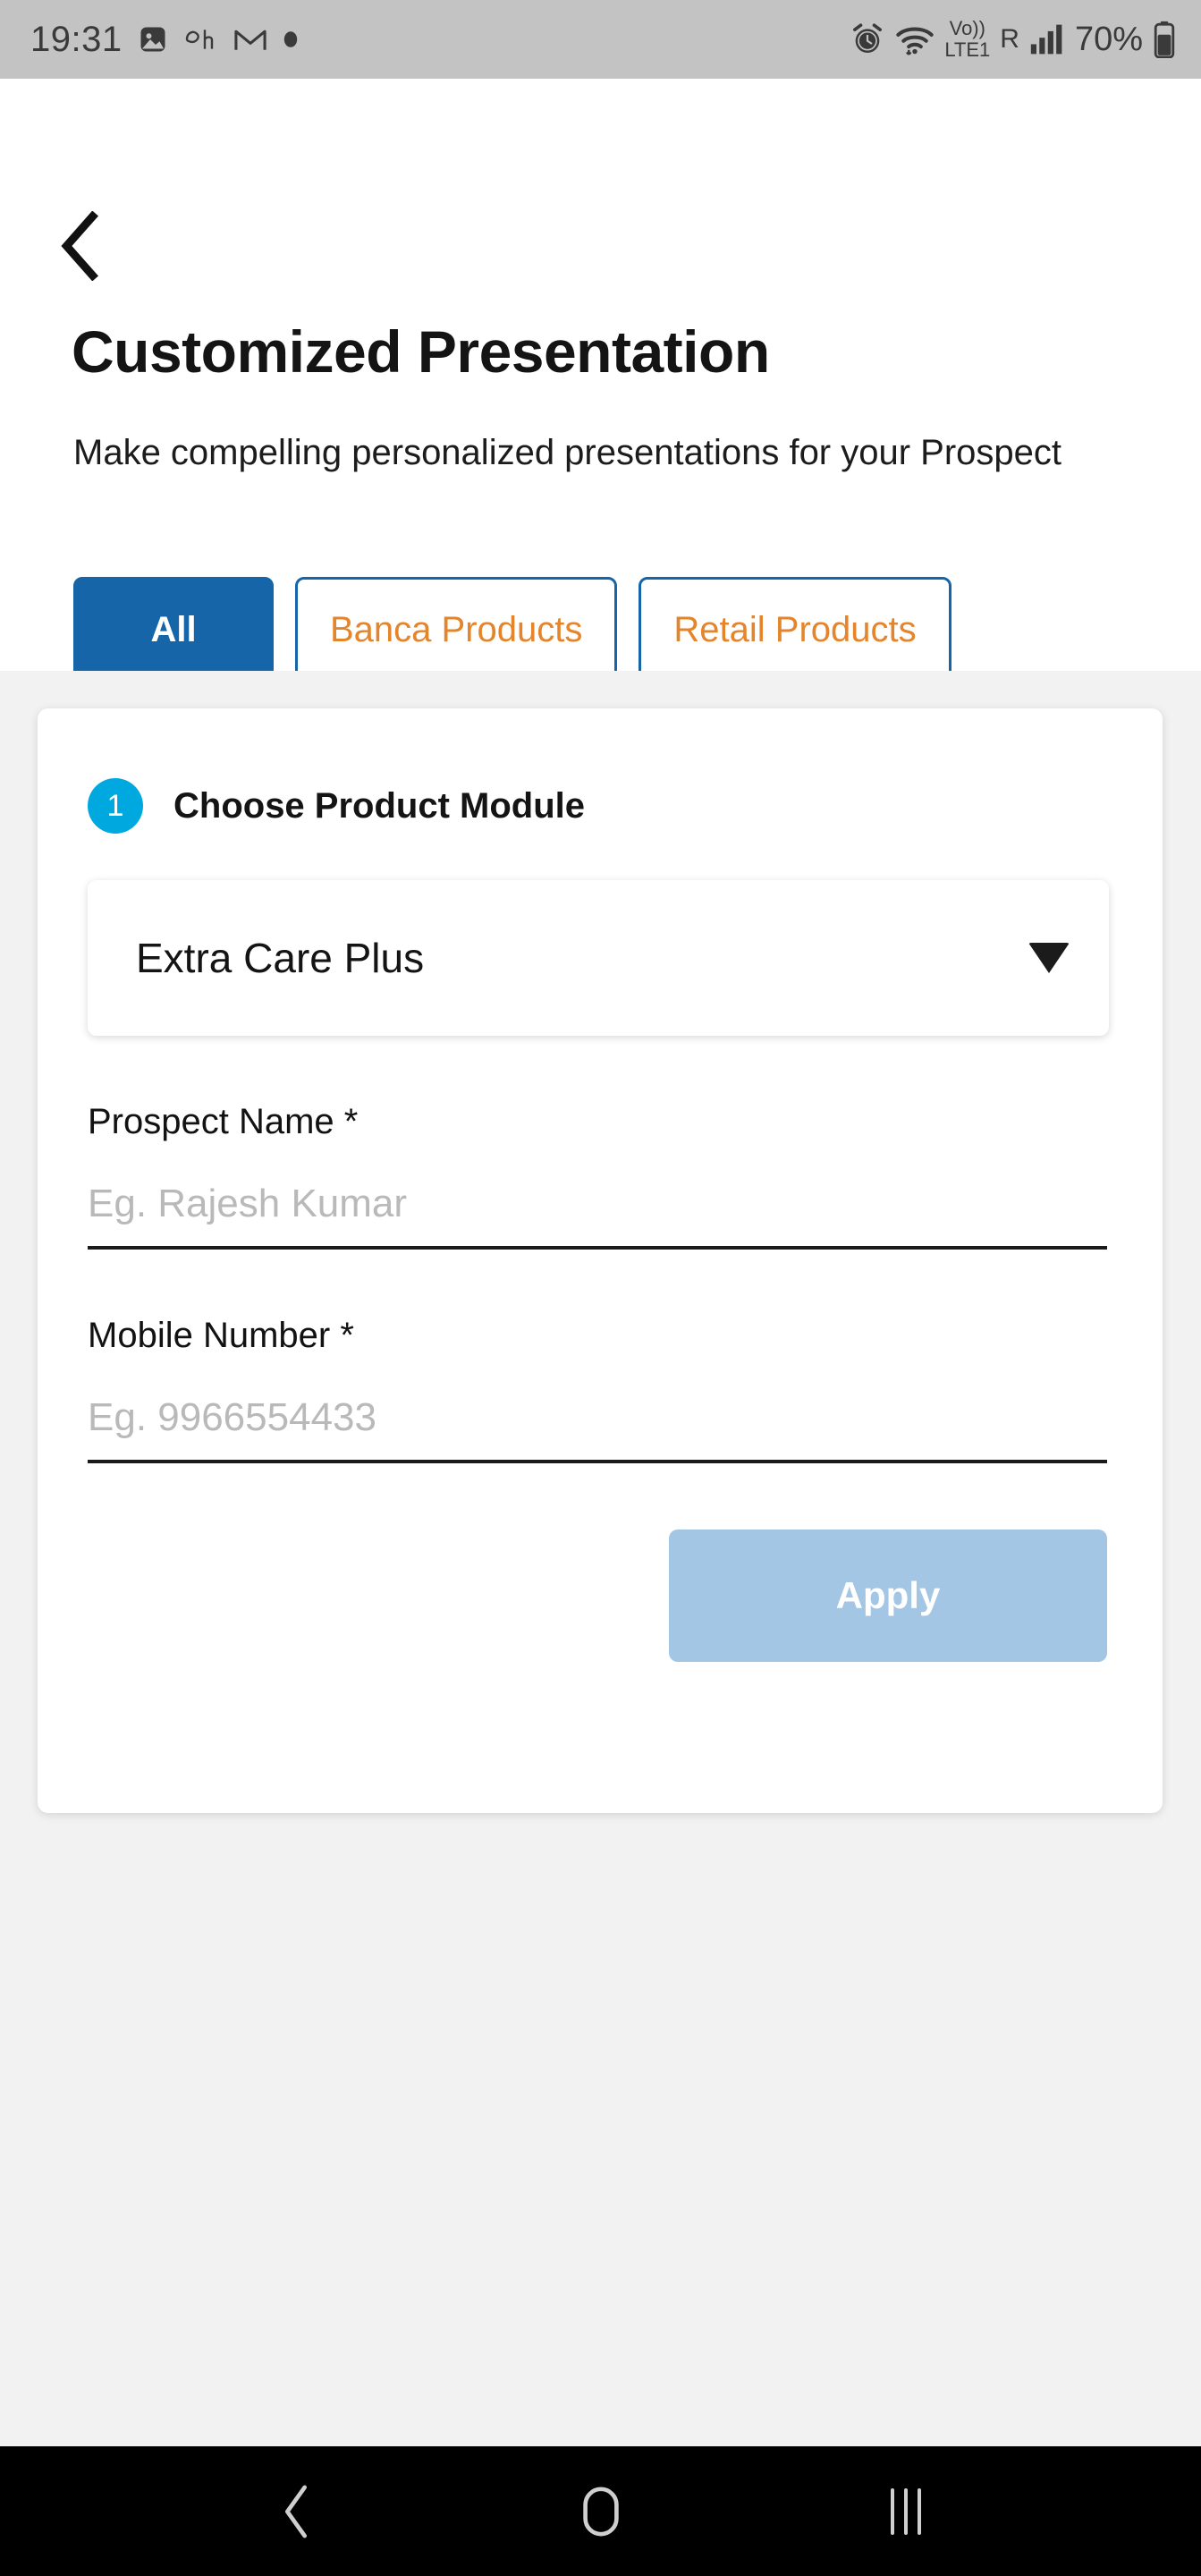 The height and width of the screenshot is (2576, 1201). I want to click on product-module-selected-value: Extra Care Plus, so click(280, 958).